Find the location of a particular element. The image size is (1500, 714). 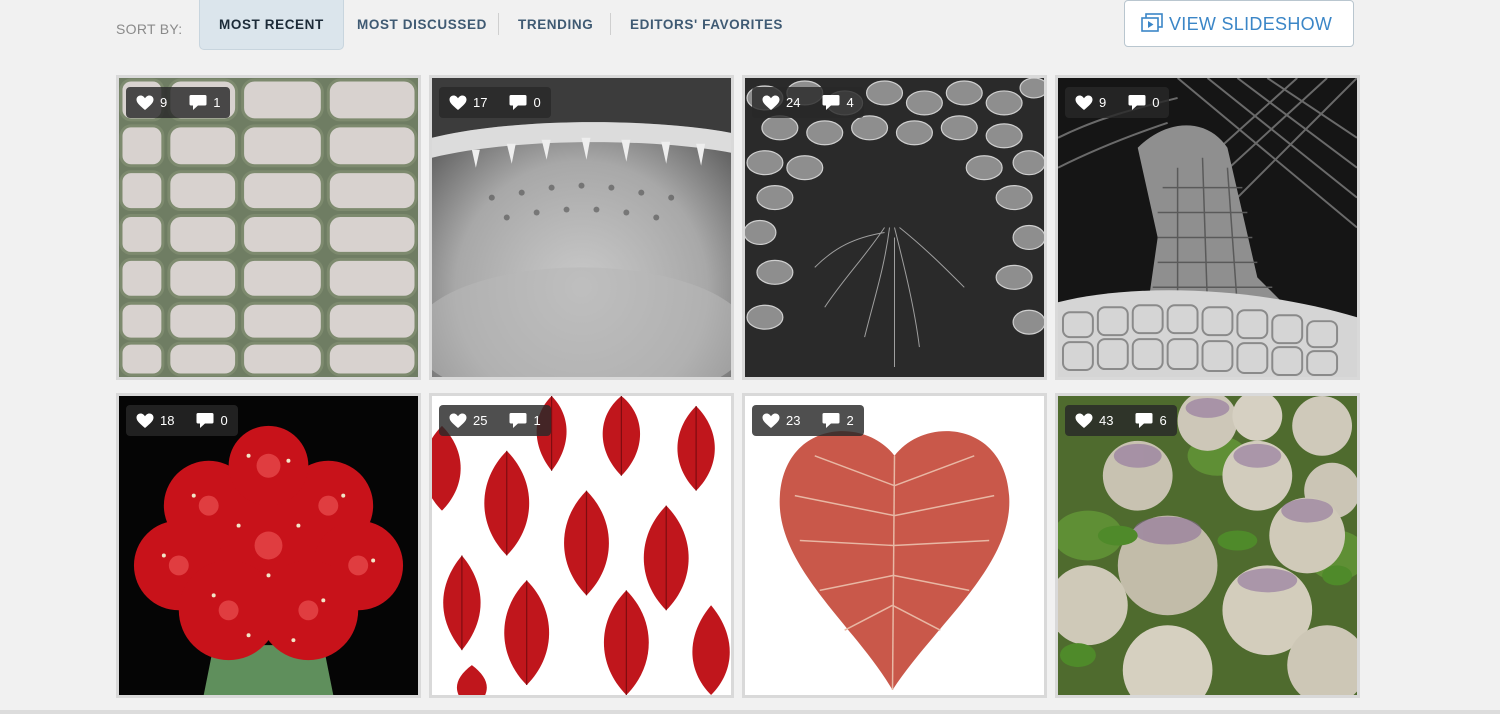

photo-tile: 18 0 is located at coordinates (268, 545).